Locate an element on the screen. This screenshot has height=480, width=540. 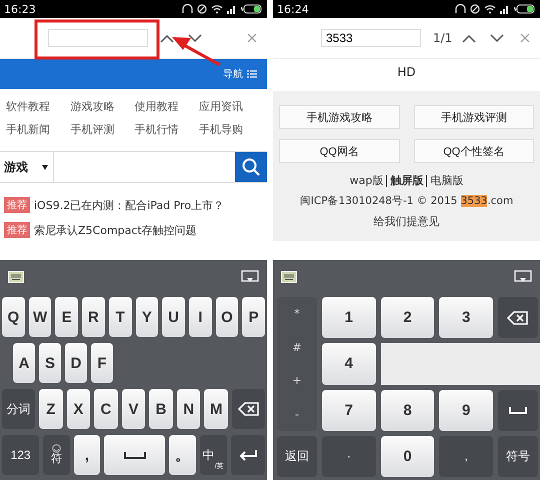
category-link: 使用教程 is located at coordinates (166, 106).